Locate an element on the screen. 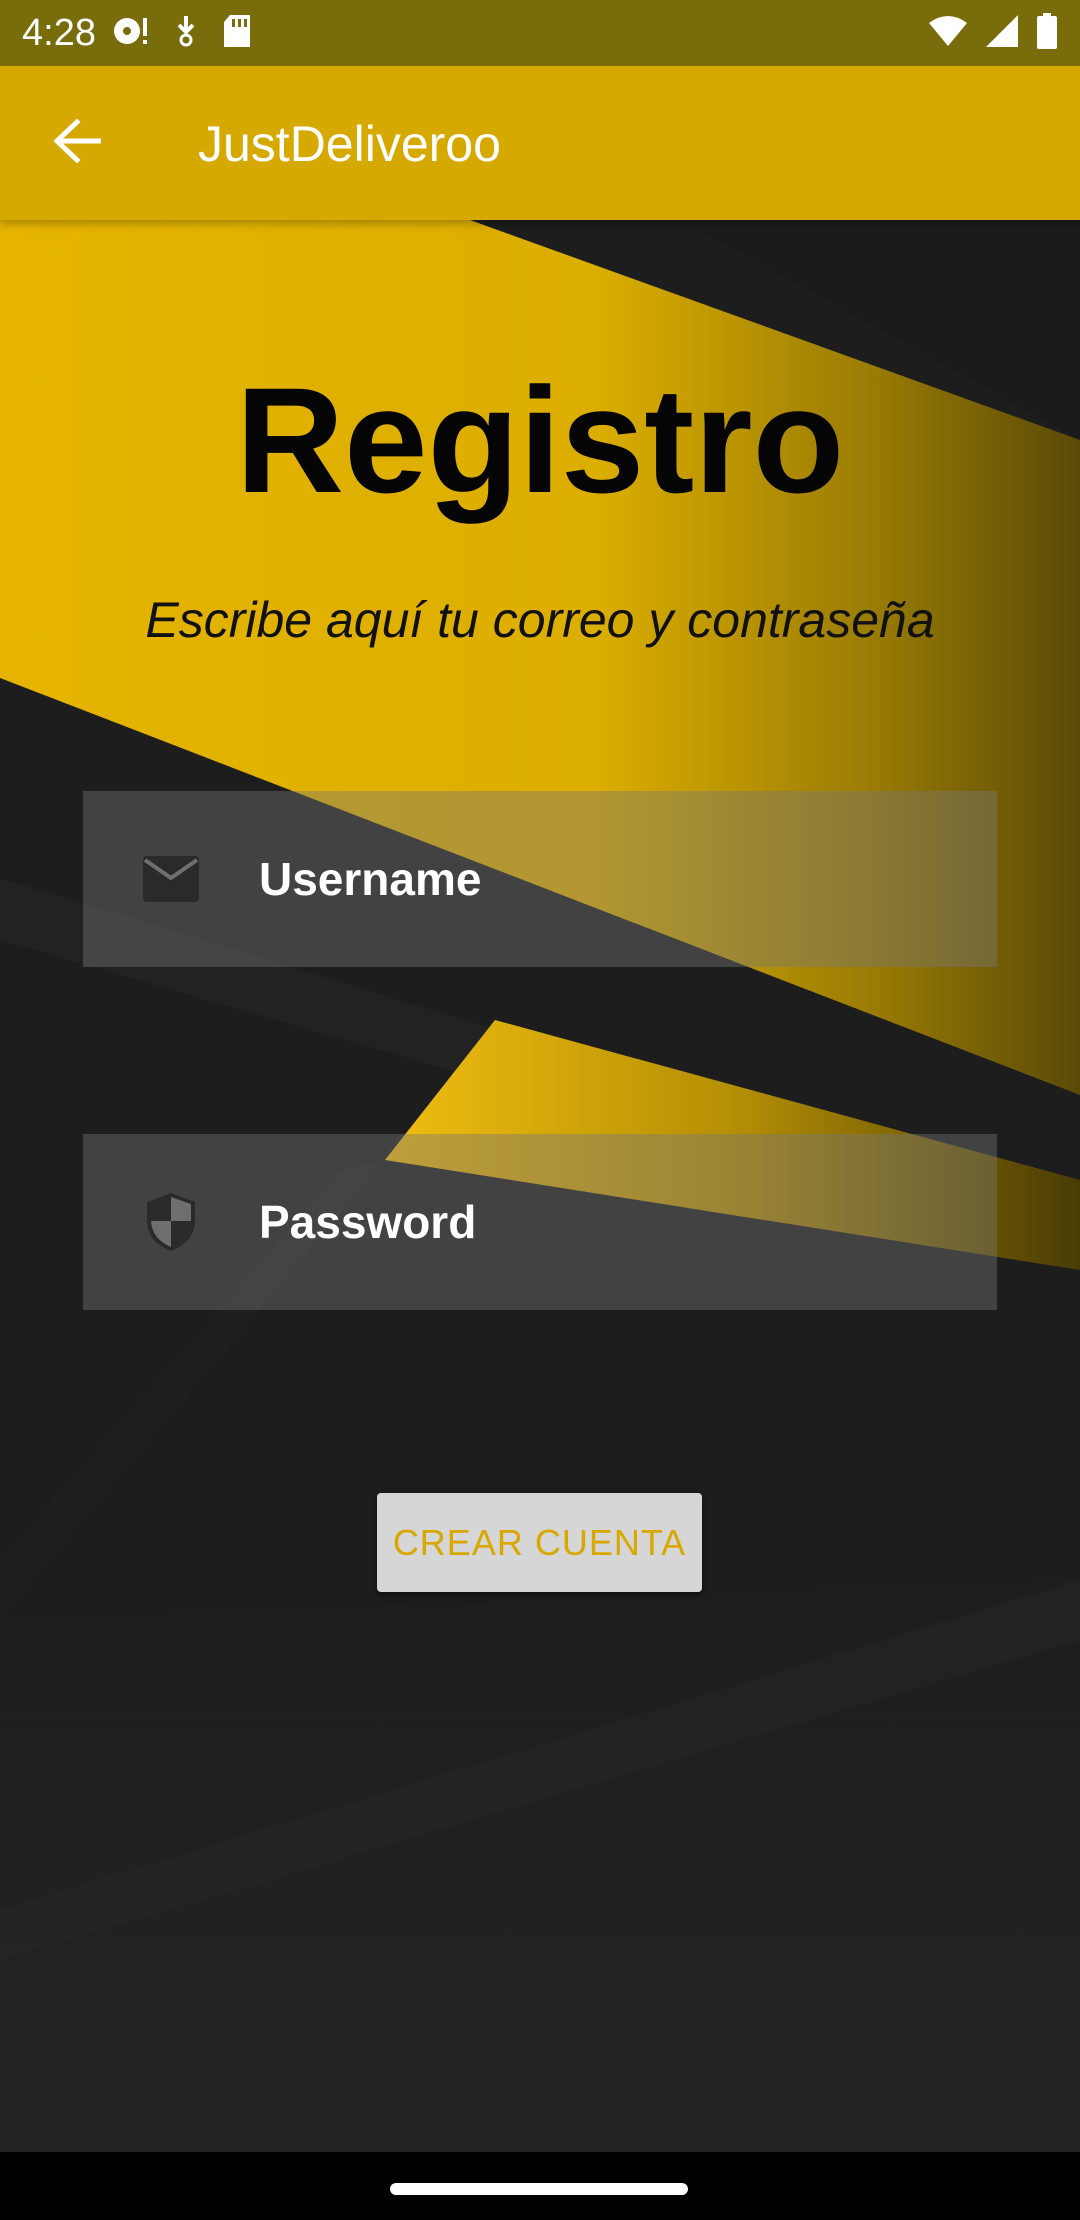 The height and width of the screenshot is (2220, 1080). signal-icon is located at coordinates (1002, 33).